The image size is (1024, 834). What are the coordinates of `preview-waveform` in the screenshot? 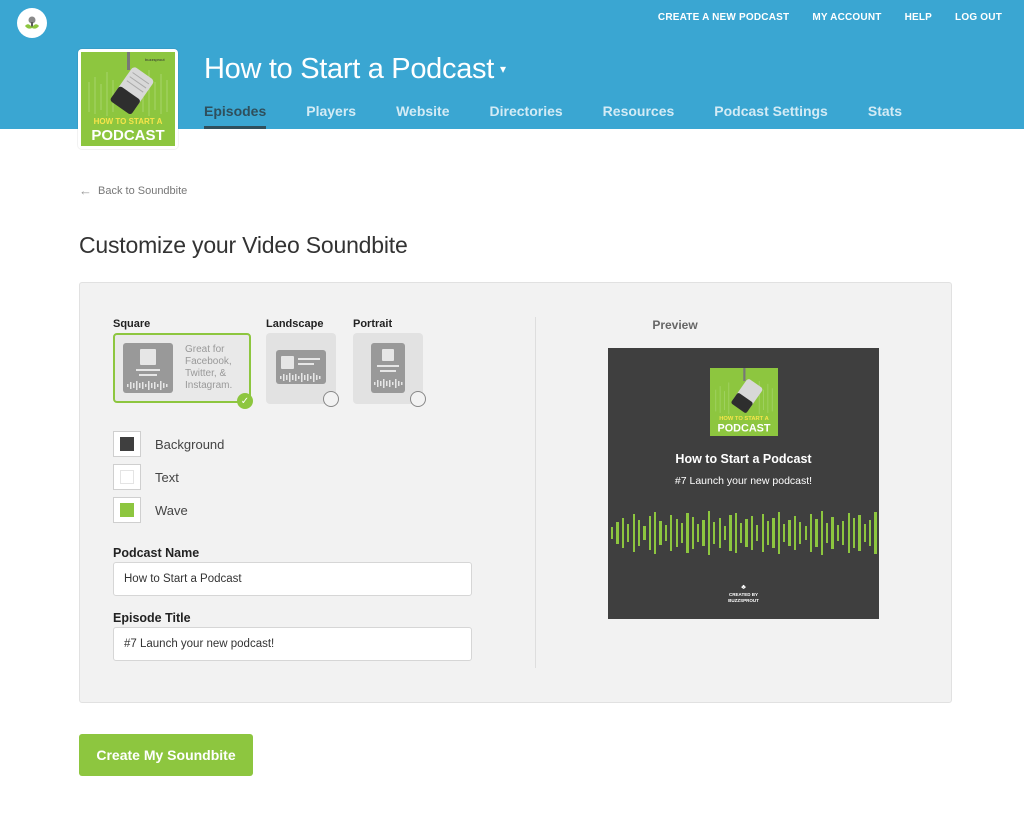 It's located at (744, 533).